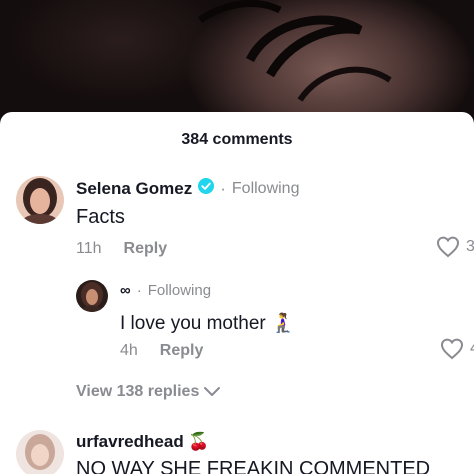 Image resolution: width=474 pixels, height=474 pixels. I want to click on video-frame, so click(295, 51).